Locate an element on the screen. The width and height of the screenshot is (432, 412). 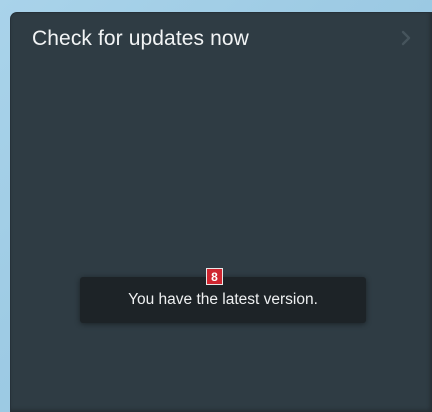
toast-message: You have the latest version. is located at coordinates (223, 299).